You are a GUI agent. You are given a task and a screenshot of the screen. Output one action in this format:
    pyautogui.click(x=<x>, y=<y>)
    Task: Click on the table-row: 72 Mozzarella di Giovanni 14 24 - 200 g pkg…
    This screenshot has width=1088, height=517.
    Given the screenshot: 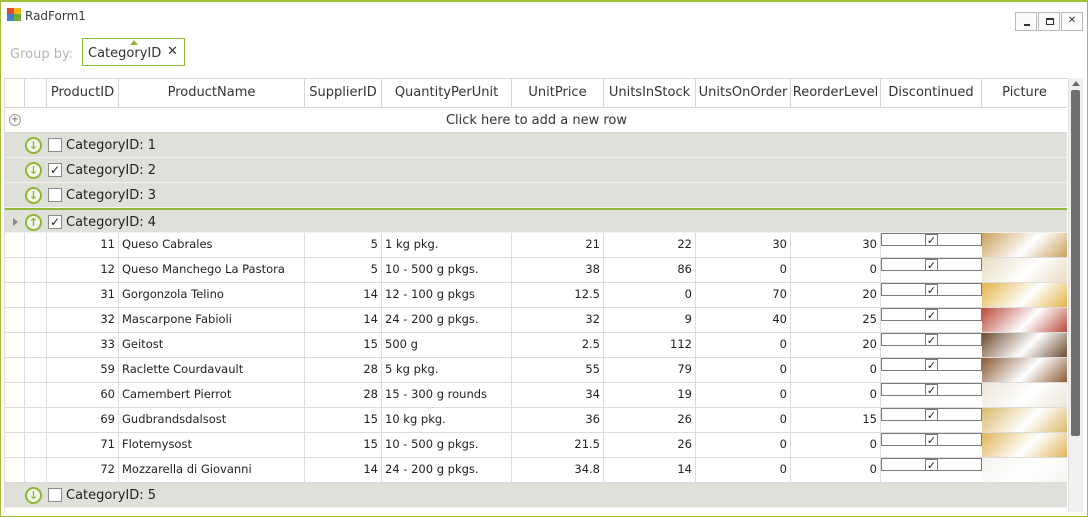 What is the action you would take?
    pyautogui.click(x=536, y=470)
    